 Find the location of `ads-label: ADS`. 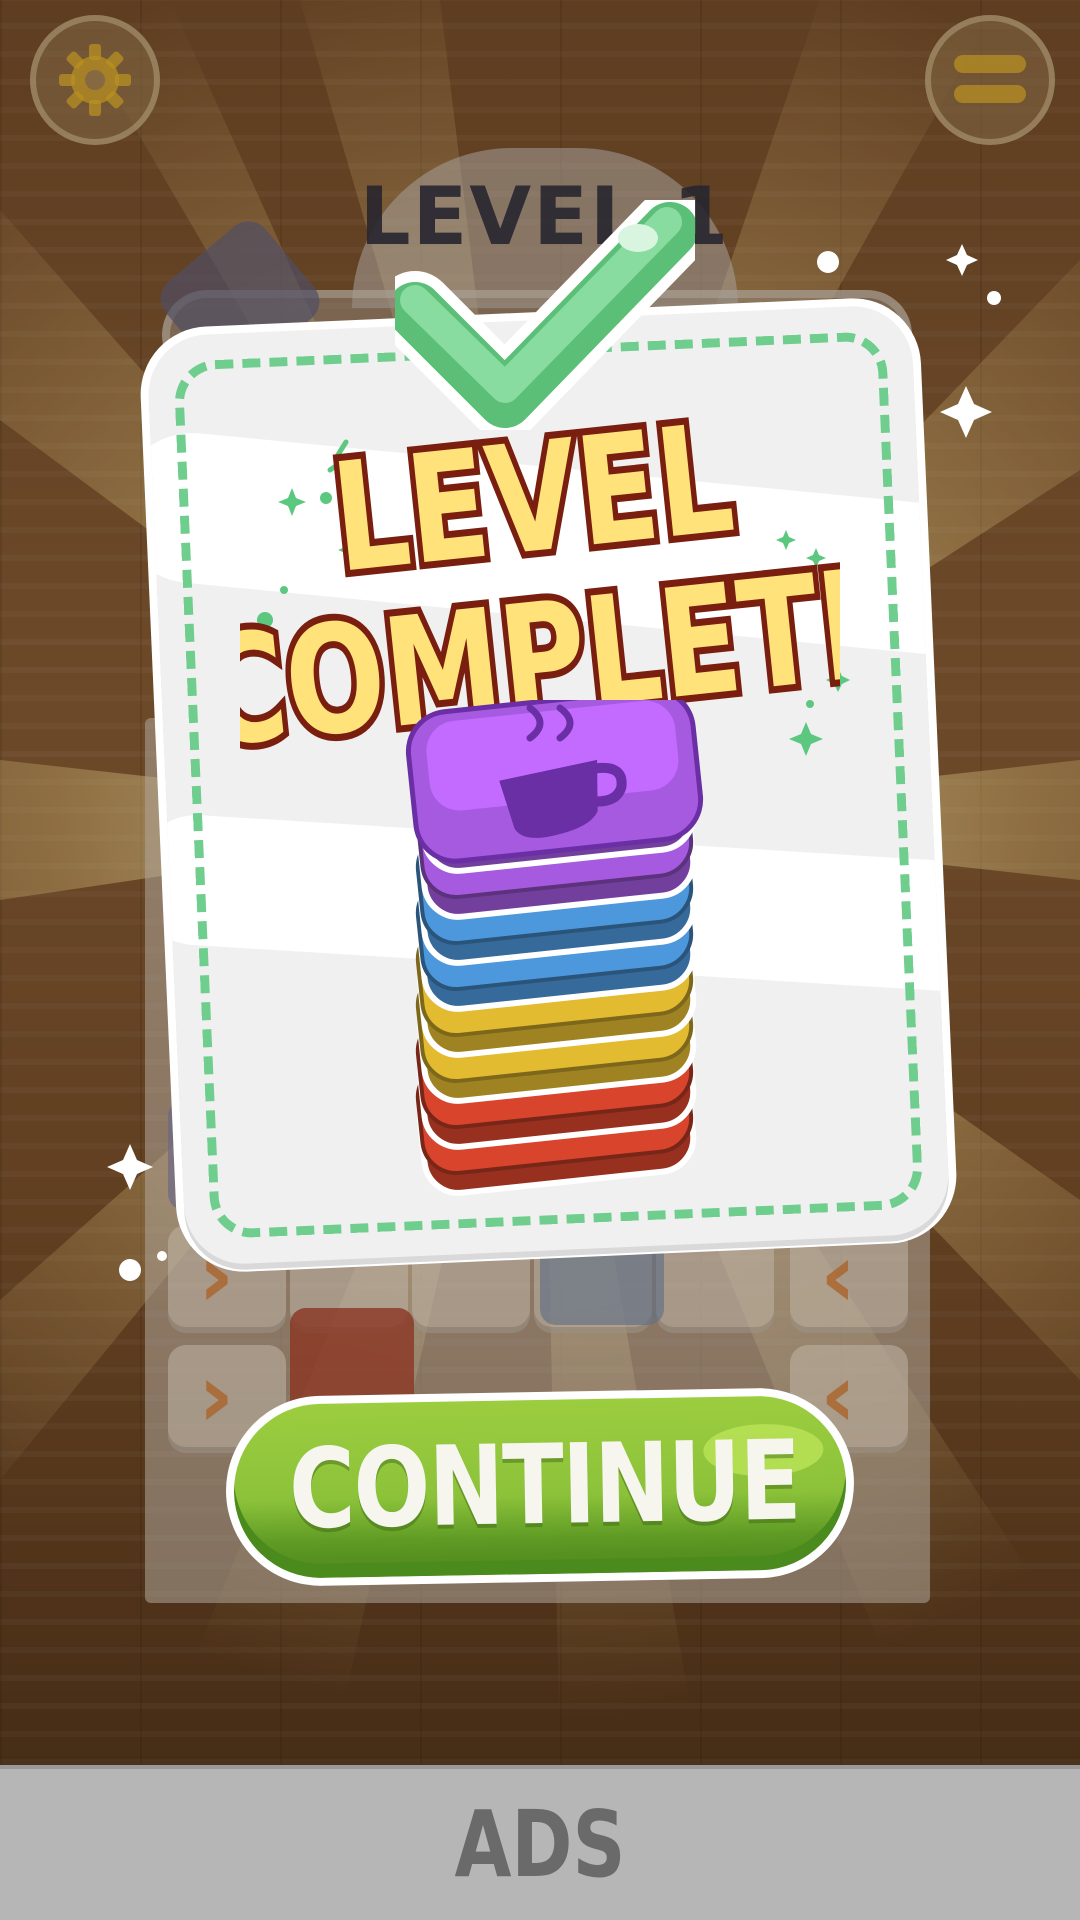

ads-label: ADS is located at coordinates (540, 1844).